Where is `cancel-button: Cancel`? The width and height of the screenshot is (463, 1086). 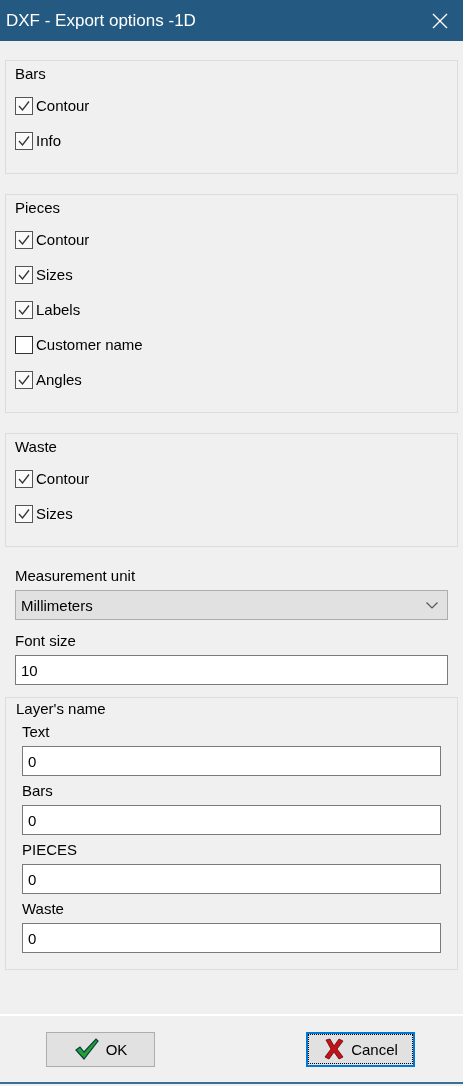 cancel-button: Cancel is located at coordinates (360, 1049).